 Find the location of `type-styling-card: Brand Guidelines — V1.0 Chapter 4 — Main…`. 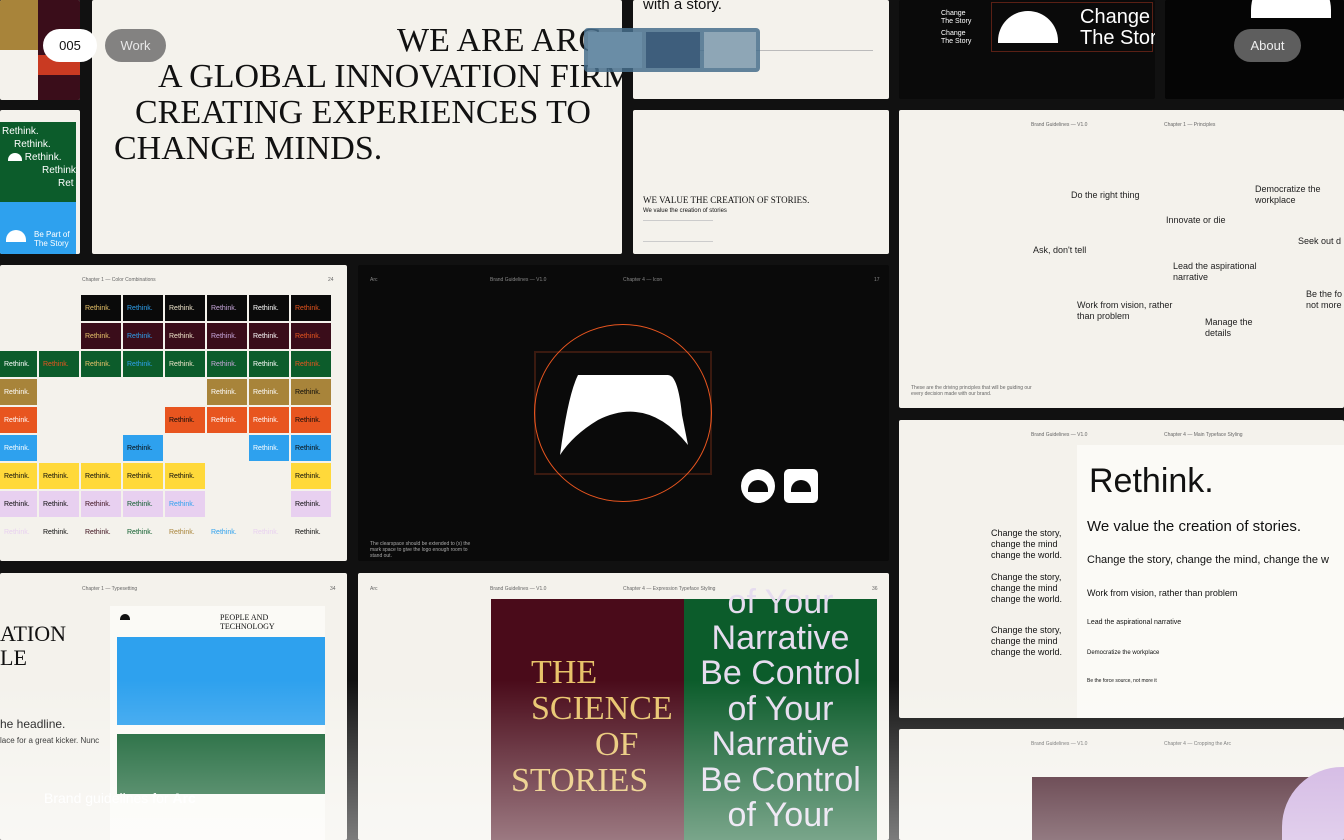

type-styling-card: Brand Guidelines — V1.0 Chapter 4 — Main… is located at coordinates (1121, 569).